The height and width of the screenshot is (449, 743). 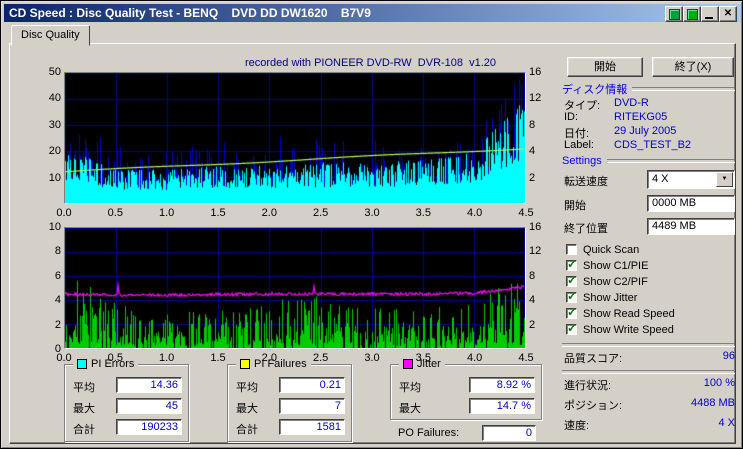 I want to click on axis-tick-label: 3.0, so click(x=372, y=358).